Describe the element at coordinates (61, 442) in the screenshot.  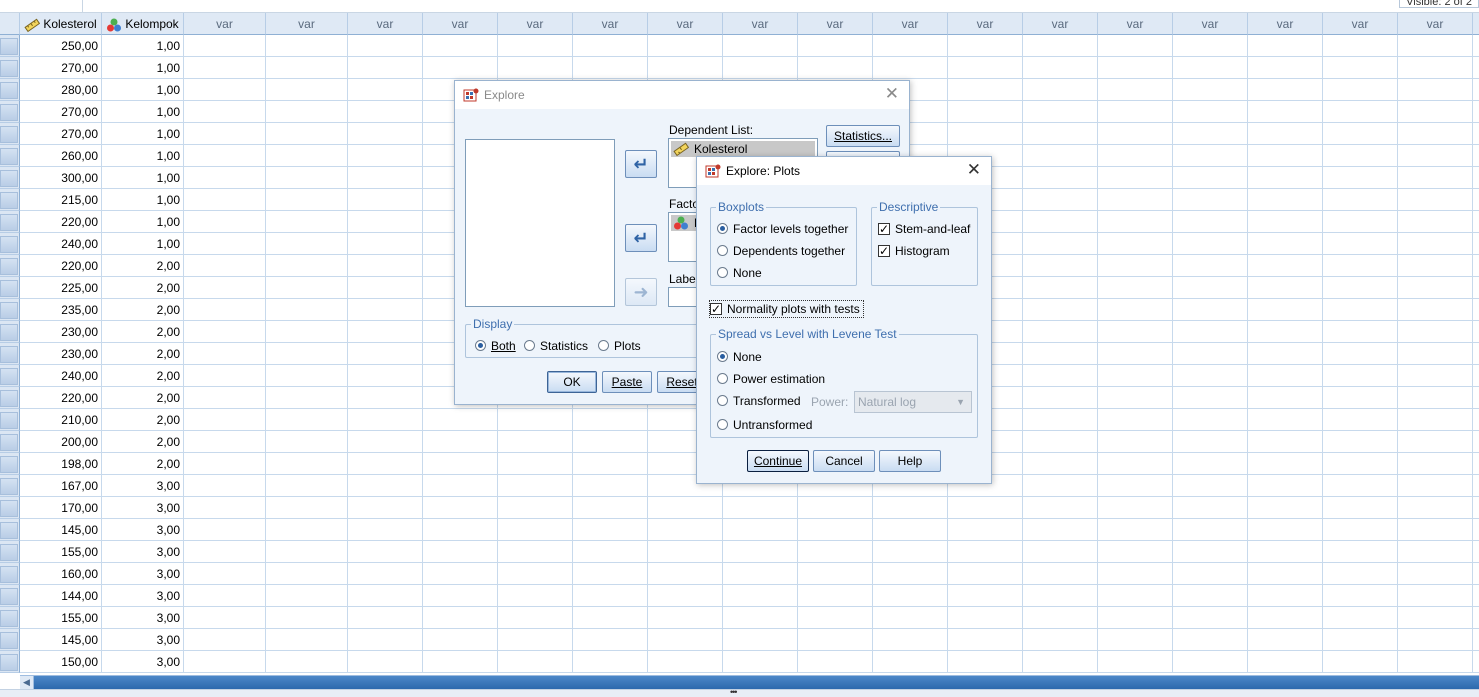
I see `data-cell: 200,00` at that location.